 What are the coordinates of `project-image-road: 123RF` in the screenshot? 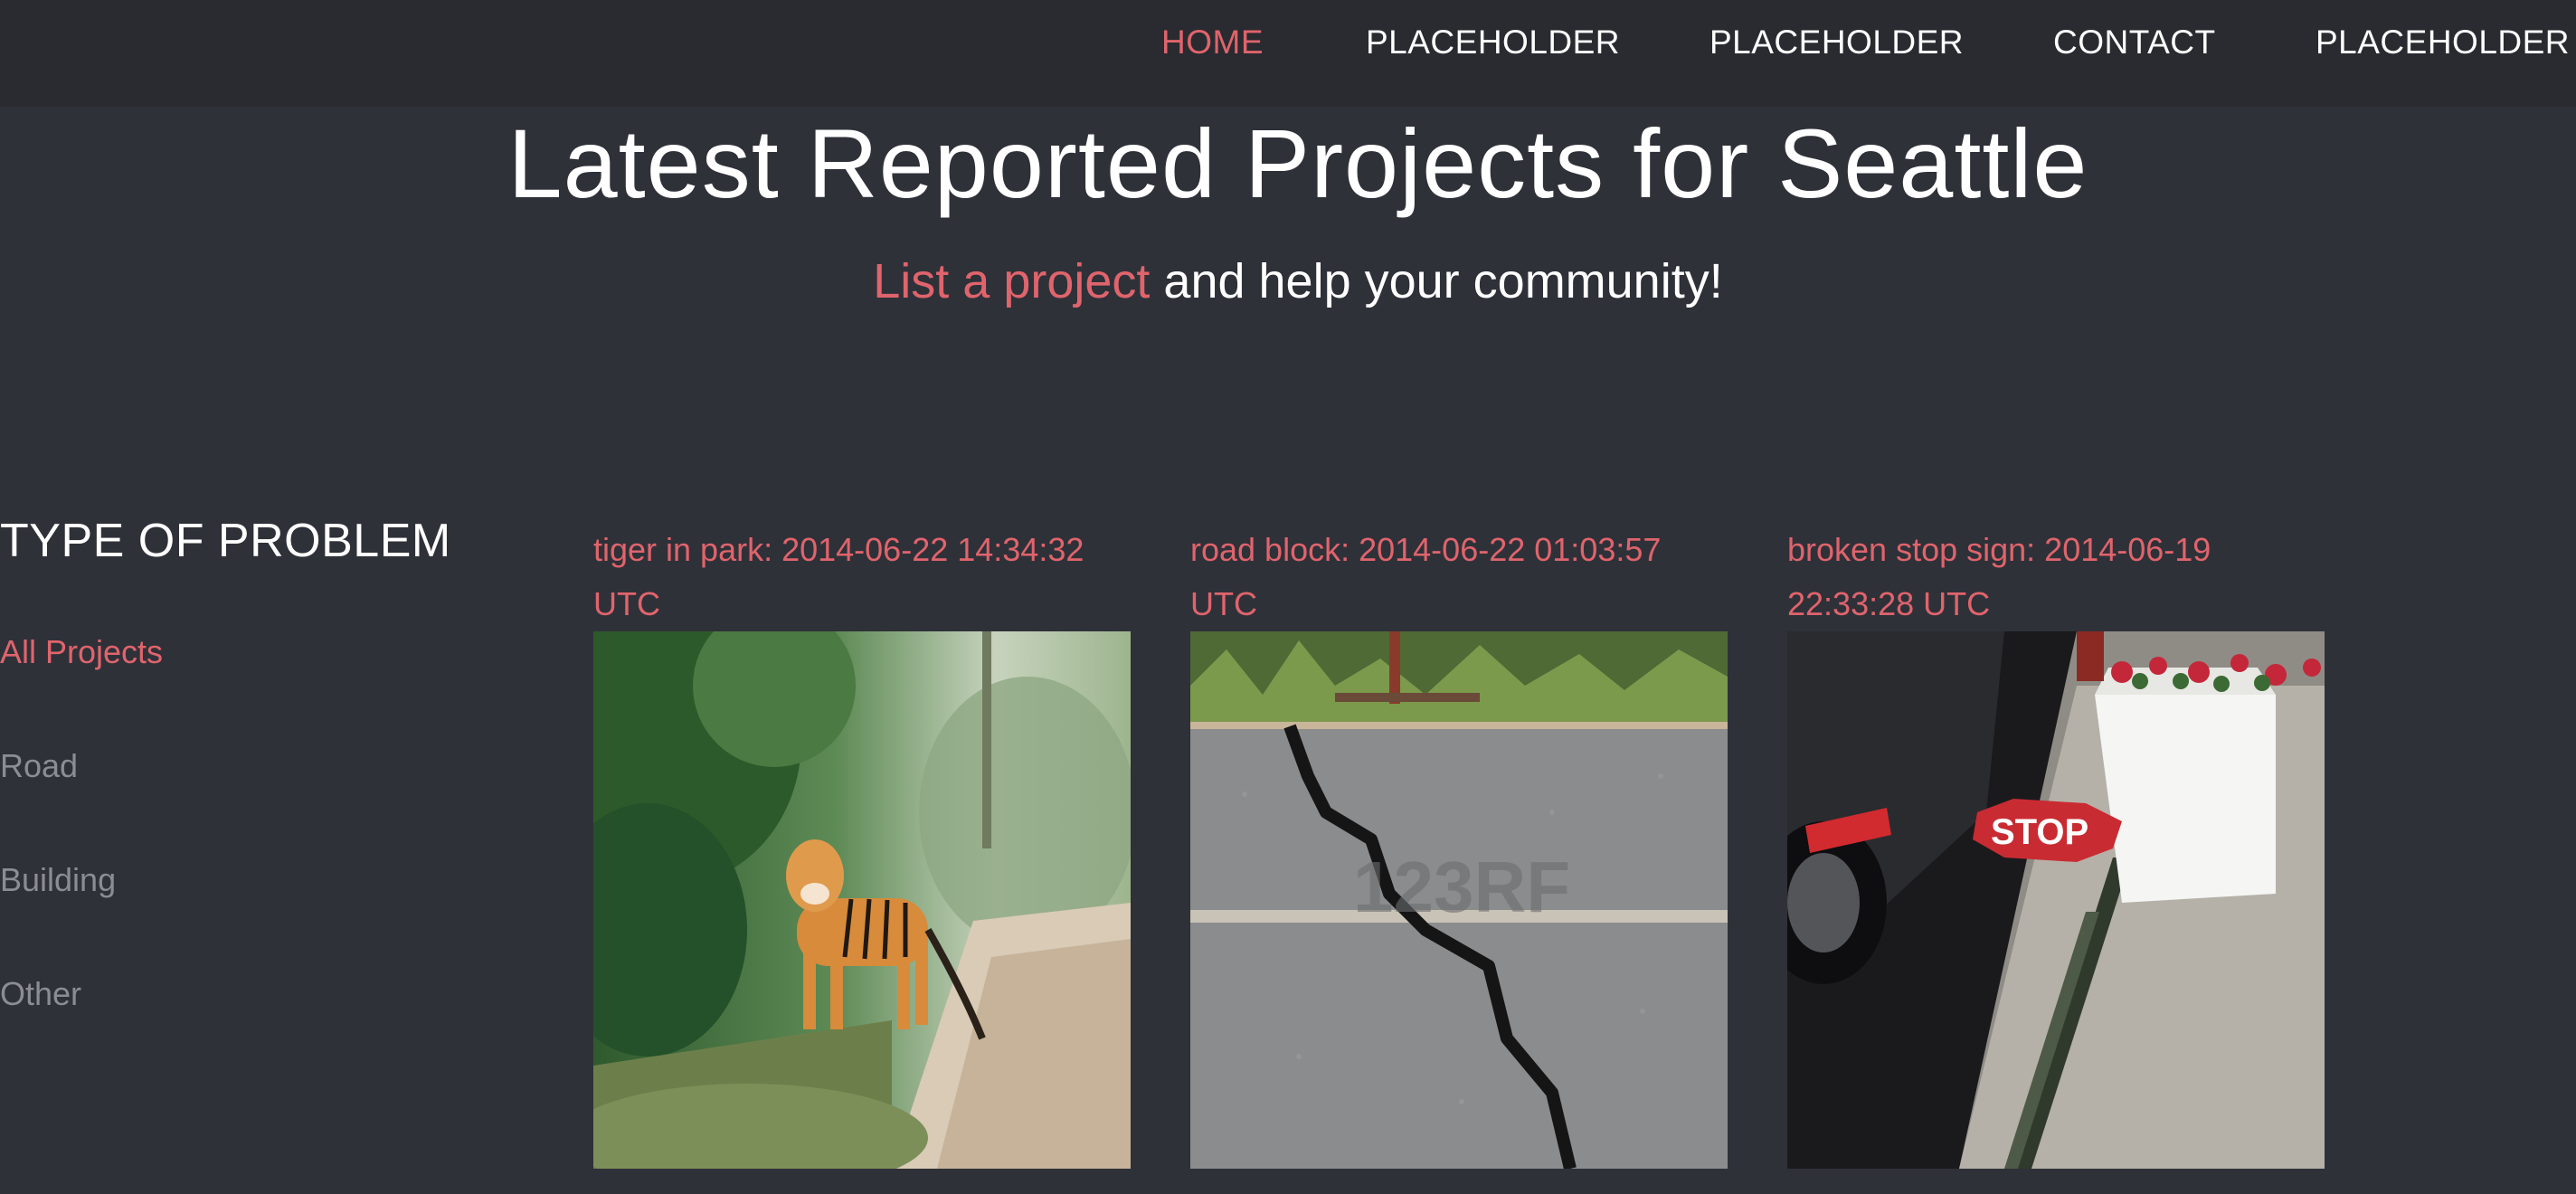 It's located at (1459, 900).